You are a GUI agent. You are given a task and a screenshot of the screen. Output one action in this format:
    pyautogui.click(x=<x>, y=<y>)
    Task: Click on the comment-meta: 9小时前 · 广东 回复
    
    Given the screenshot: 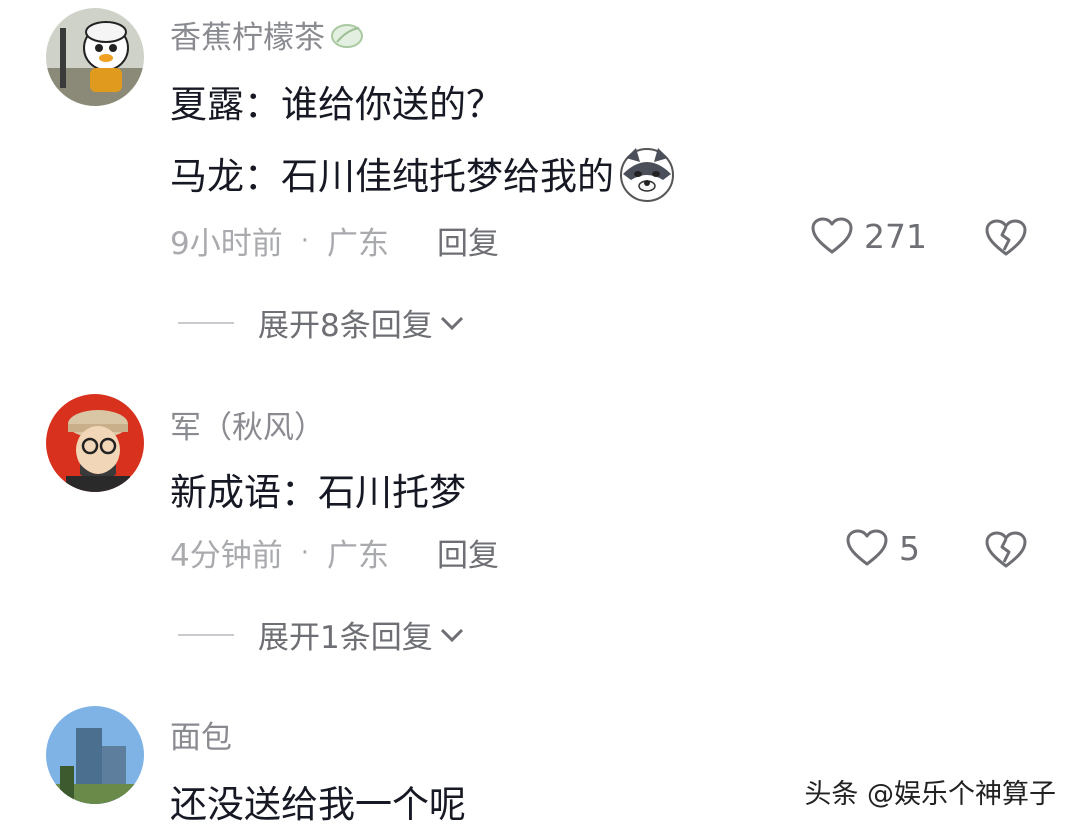 What is the action you would take?
    pyautogui.click(x=334, y=240)
    